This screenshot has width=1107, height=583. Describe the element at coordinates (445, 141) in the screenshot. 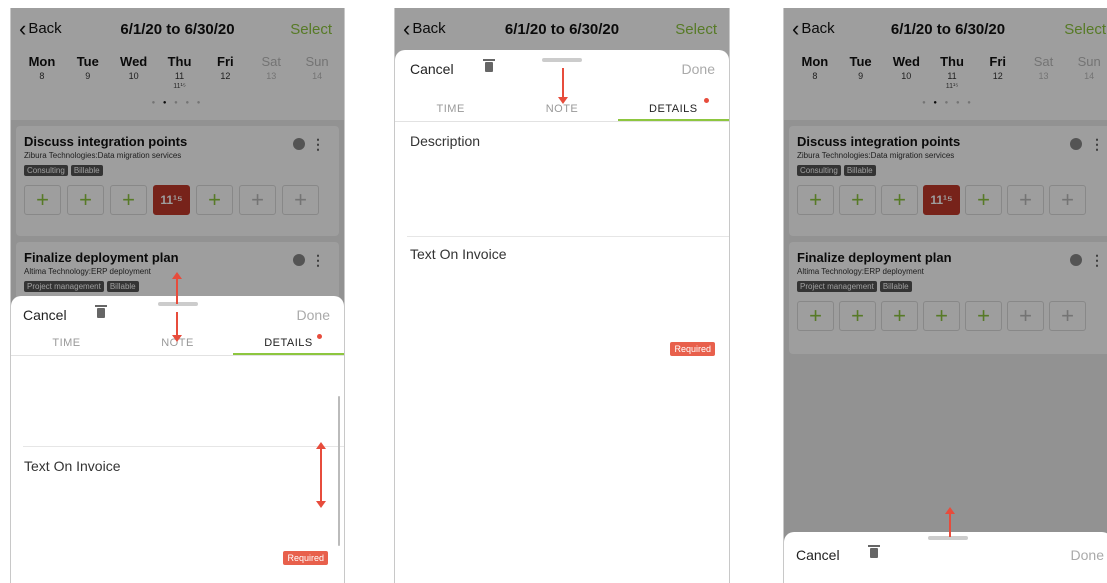

I see `description-field-label: Description` at that location.